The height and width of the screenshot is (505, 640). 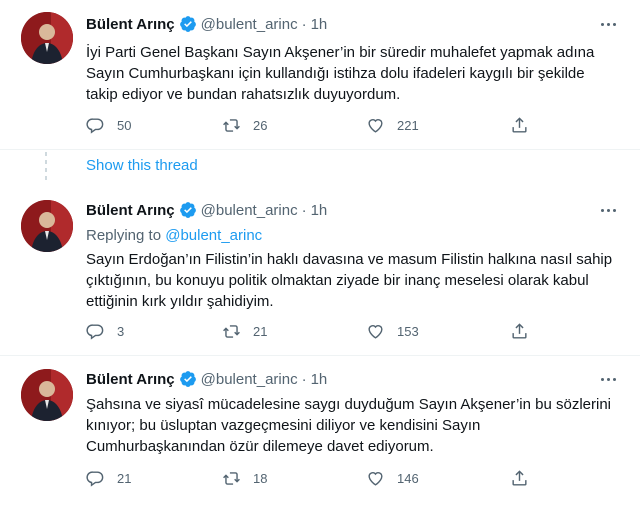 What do you see at coordinates (105, 331) in the screenshot?
I see `reply-button: 3` at bounding box center [105, 331].